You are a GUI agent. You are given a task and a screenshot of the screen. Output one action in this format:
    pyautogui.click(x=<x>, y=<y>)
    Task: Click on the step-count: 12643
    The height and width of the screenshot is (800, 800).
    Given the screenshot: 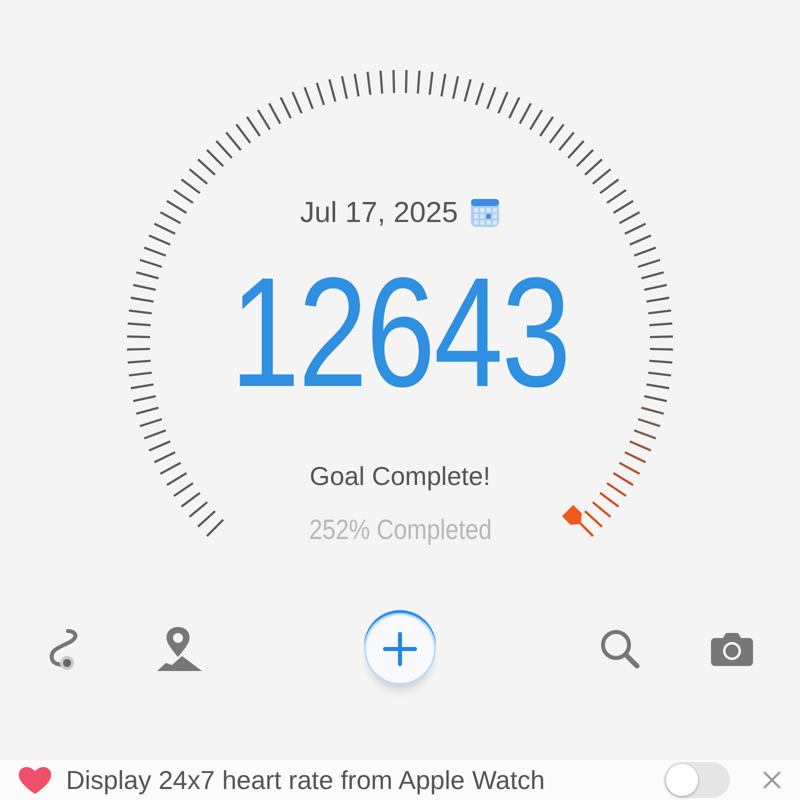 What is the action you would take?
    pyautogui.click(x=400, y=333)
    